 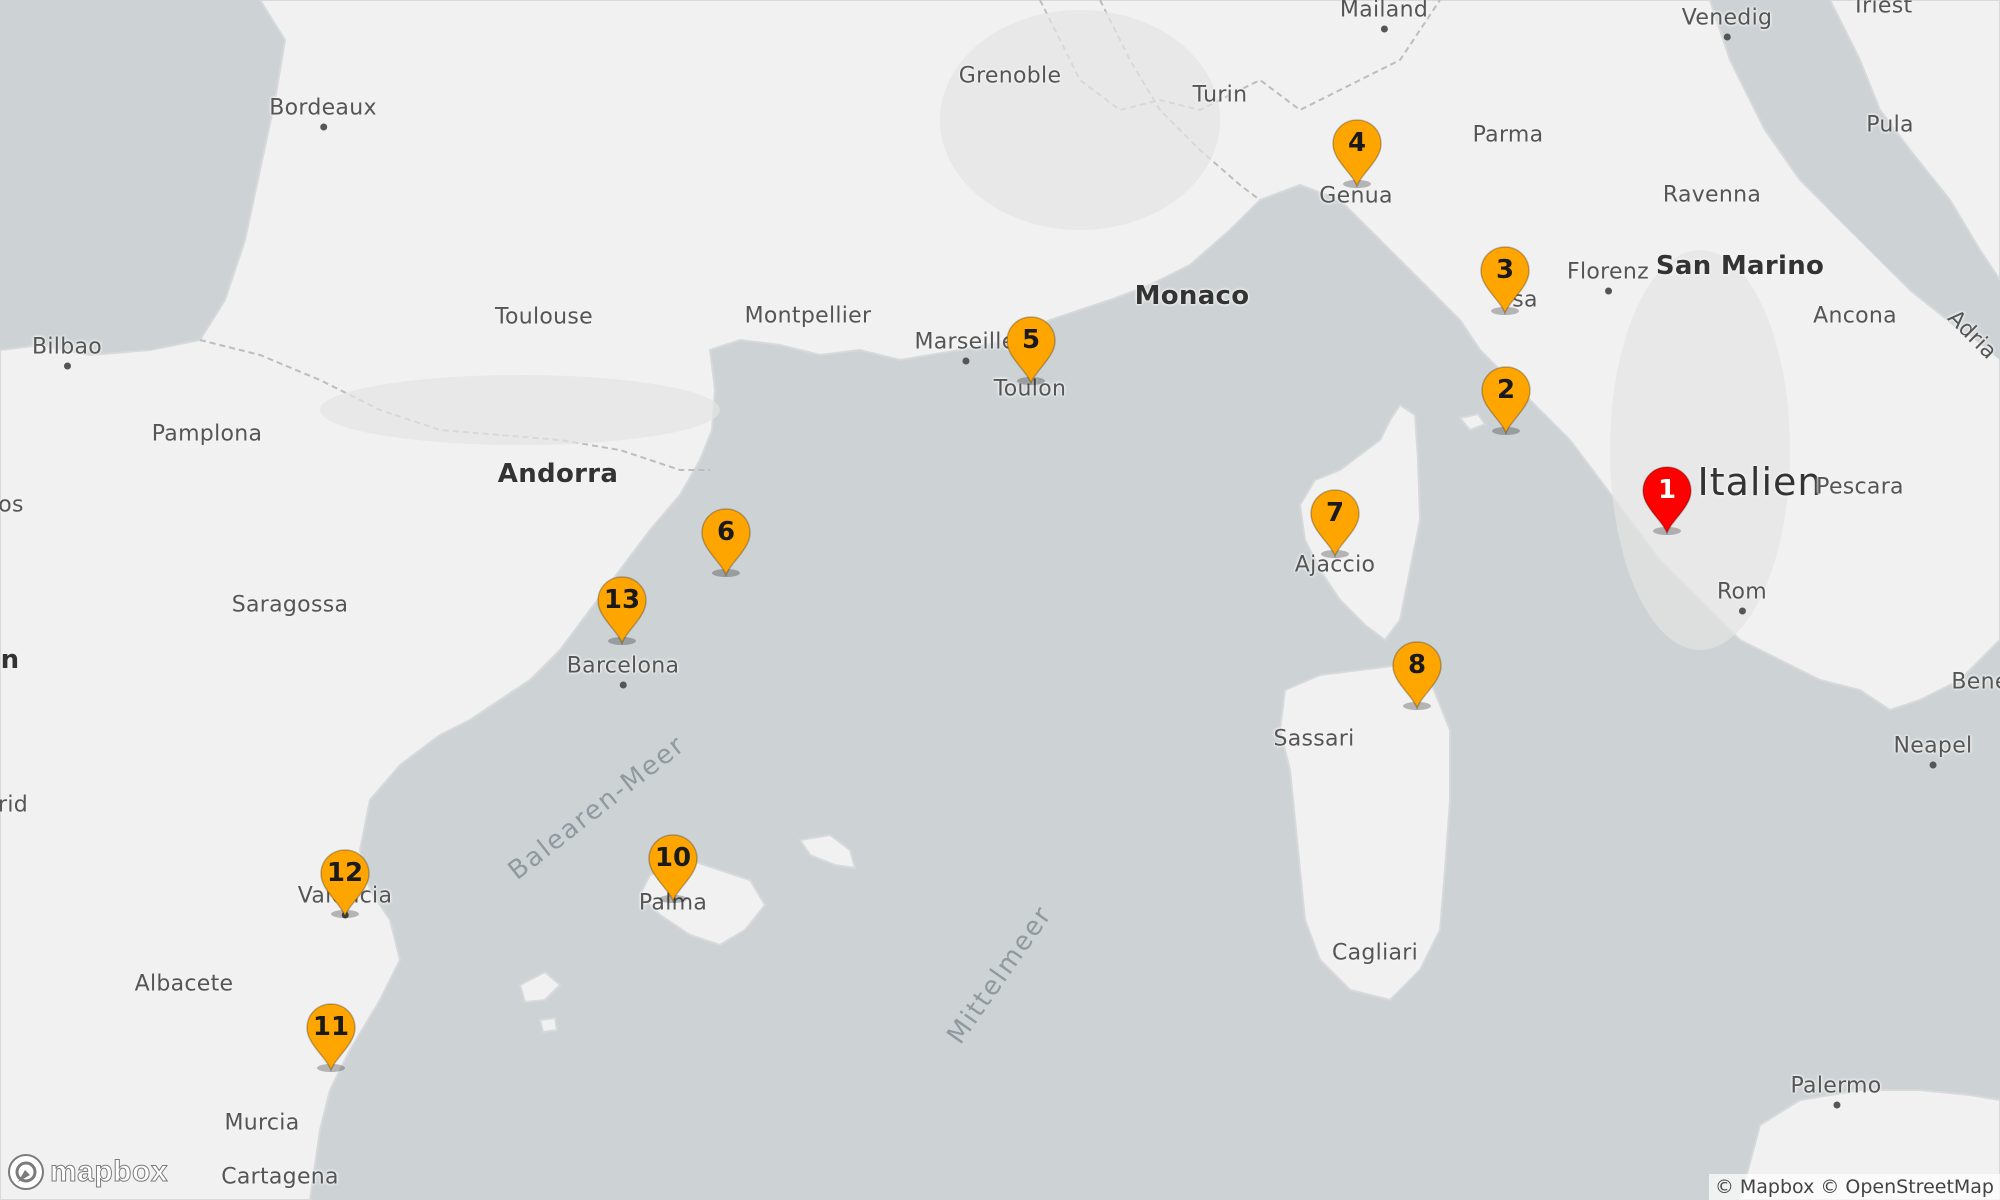 I want to click on place-label-cagliari: Cagliari, so click(x=1375, y=953).